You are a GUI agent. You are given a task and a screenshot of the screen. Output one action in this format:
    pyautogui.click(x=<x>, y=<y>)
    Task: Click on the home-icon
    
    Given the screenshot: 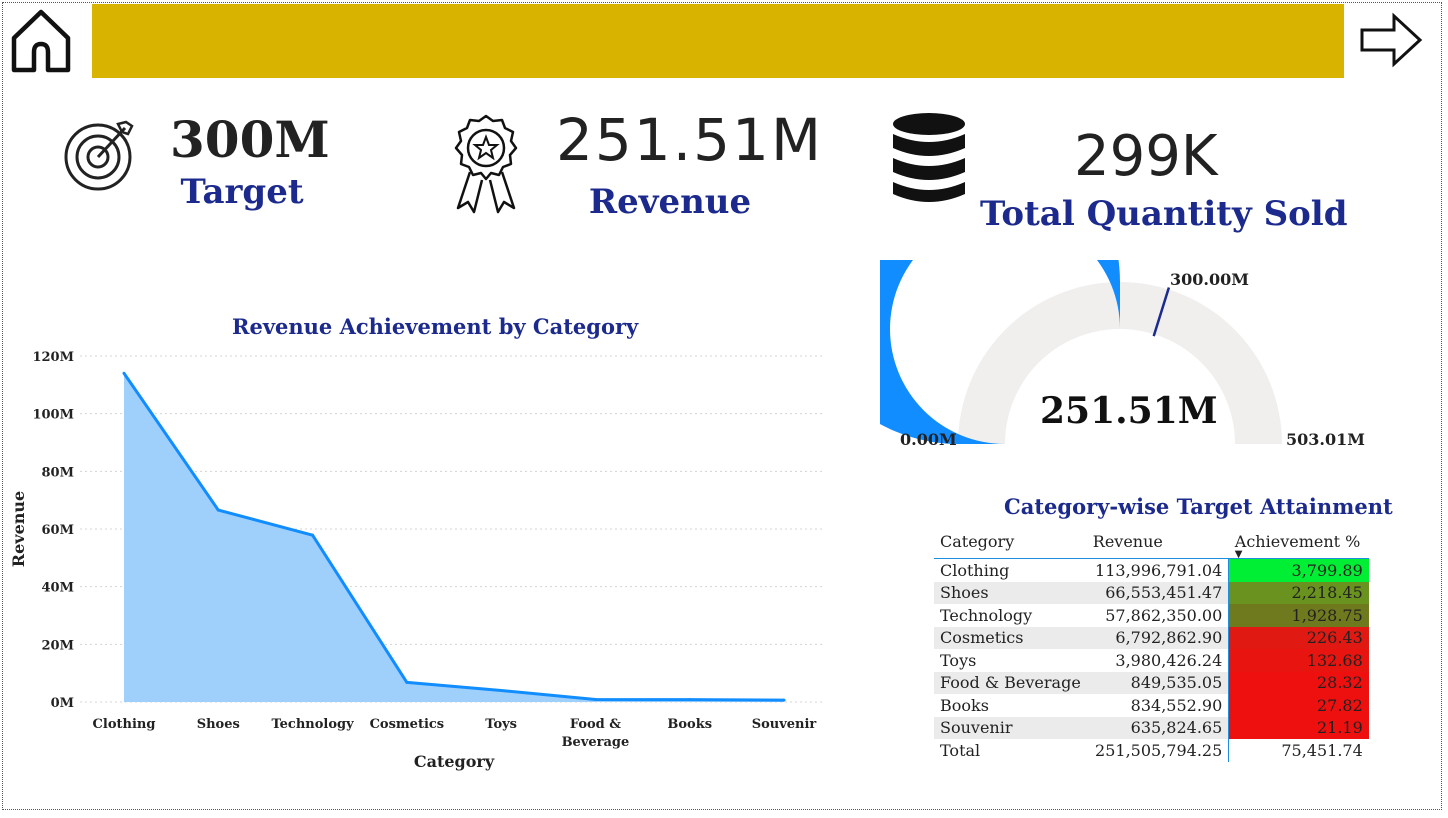 What is the action you would take?
    pyautogui.click(x=41, y=41)
    